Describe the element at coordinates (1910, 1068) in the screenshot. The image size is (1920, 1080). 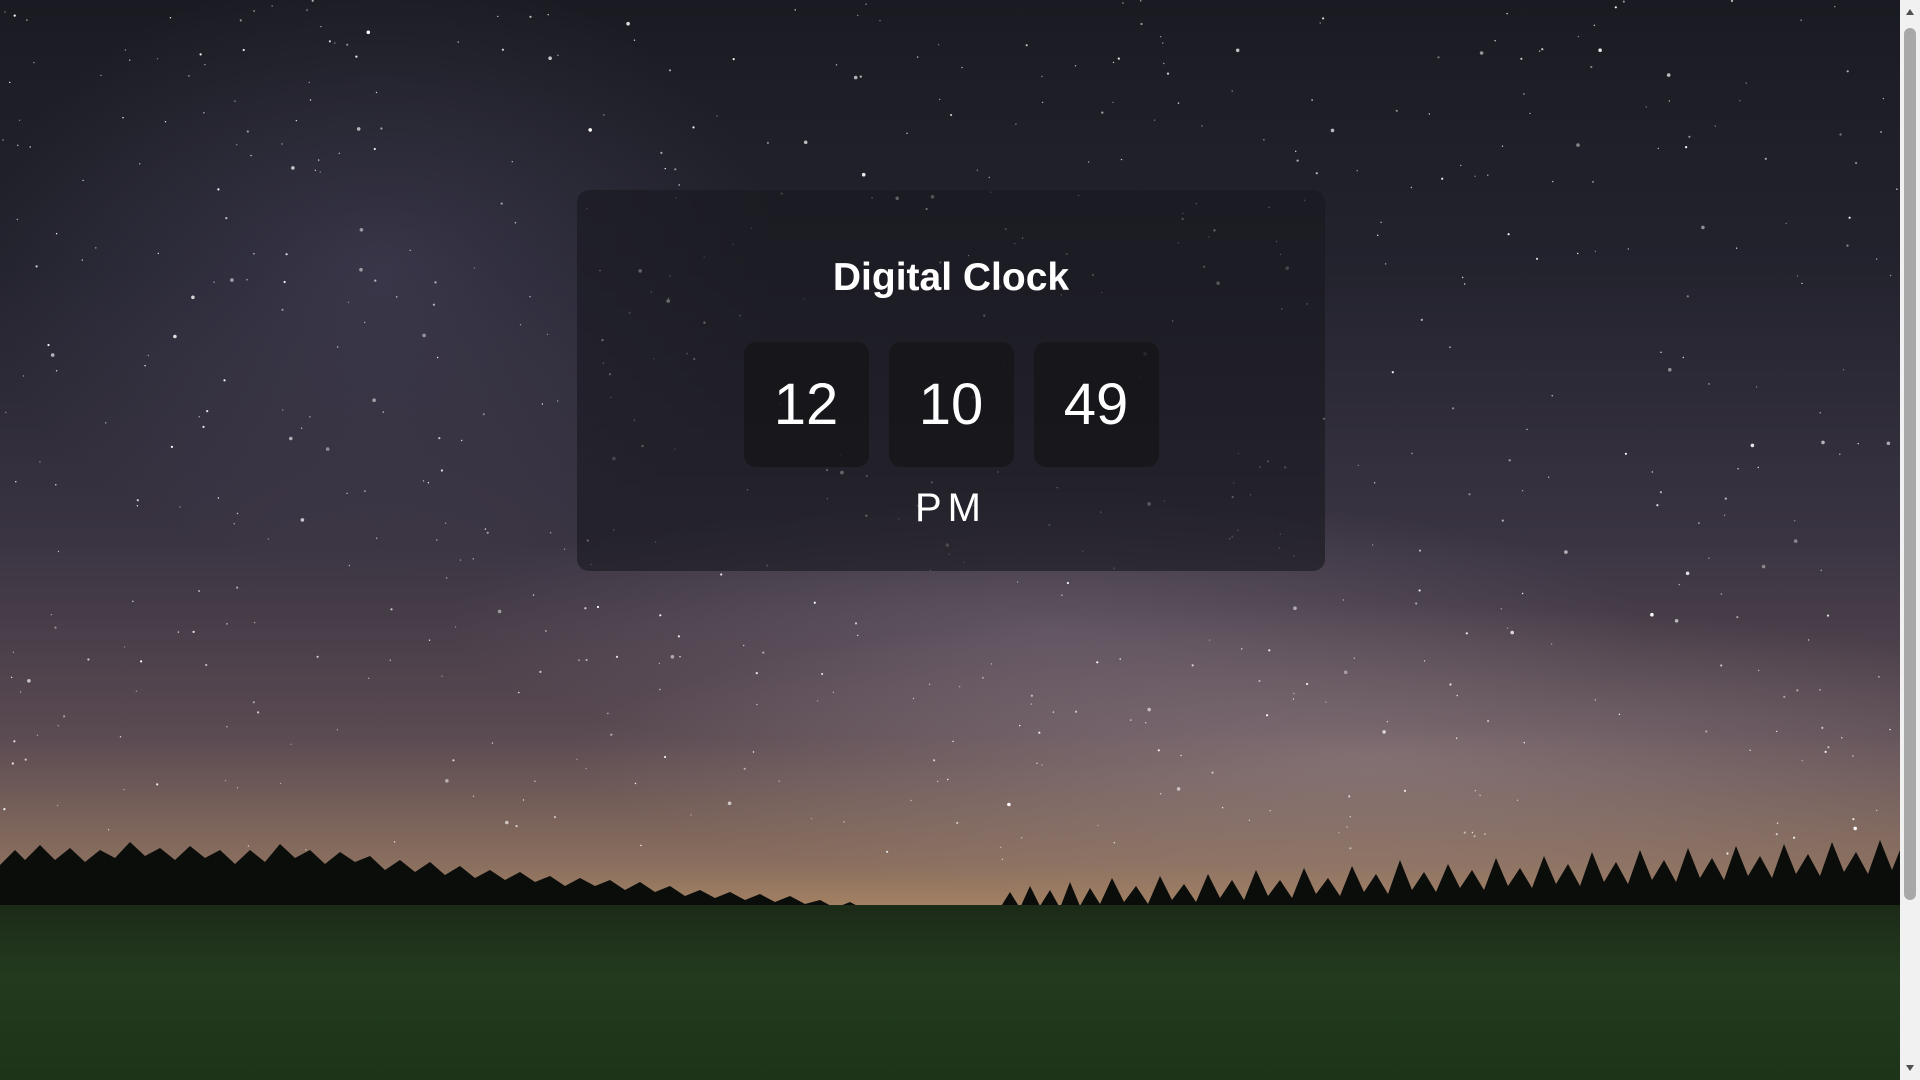
I see `triangle-down-icon` at that location.